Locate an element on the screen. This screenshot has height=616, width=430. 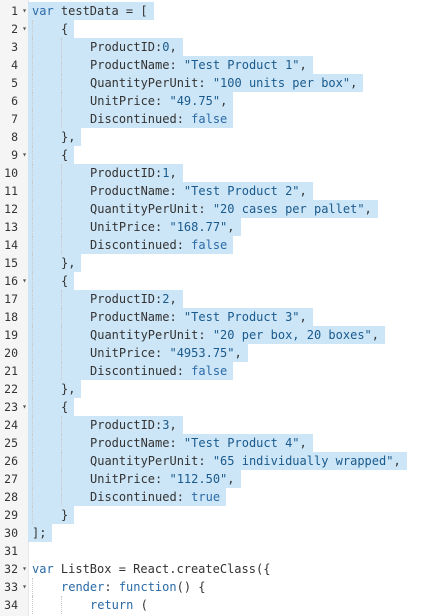
line-number-text: 5 is located at coordinates (14, 83).